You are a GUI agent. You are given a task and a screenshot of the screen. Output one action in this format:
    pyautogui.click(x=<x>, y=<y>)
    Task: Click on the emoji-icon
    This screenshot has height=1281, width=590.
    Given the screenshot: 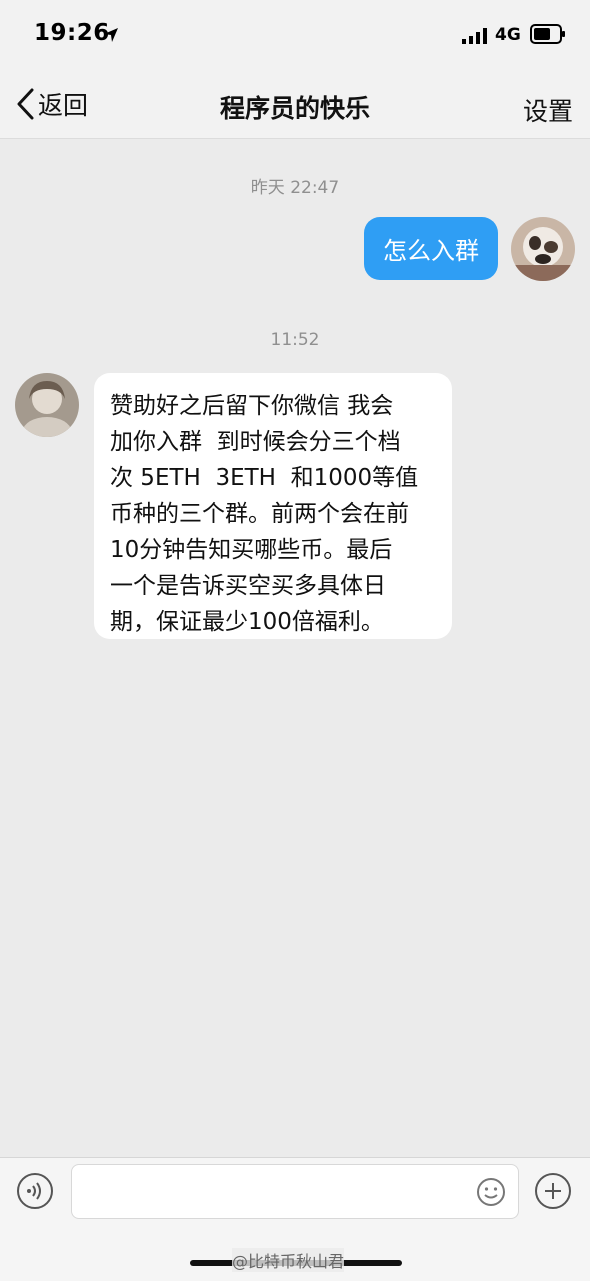 What is the action you would take?
    pyautogui.click(x=491, y=1192)
    